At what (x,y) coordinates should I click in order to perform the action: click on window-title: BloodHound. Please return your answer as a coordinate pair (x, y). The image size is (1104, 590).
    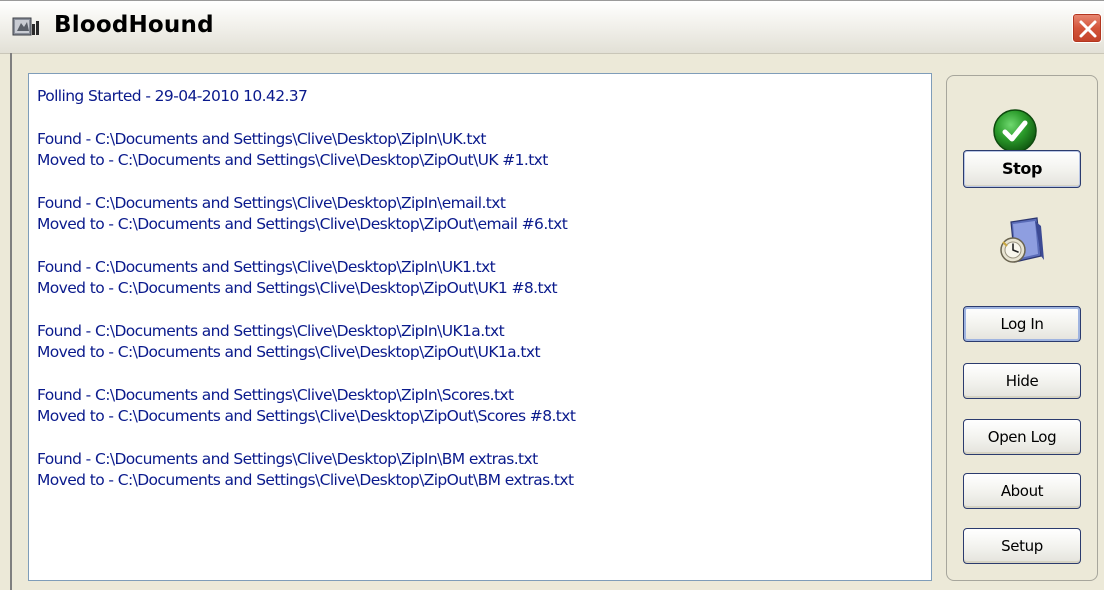
    Looking at the image, I should click on (134, 25).